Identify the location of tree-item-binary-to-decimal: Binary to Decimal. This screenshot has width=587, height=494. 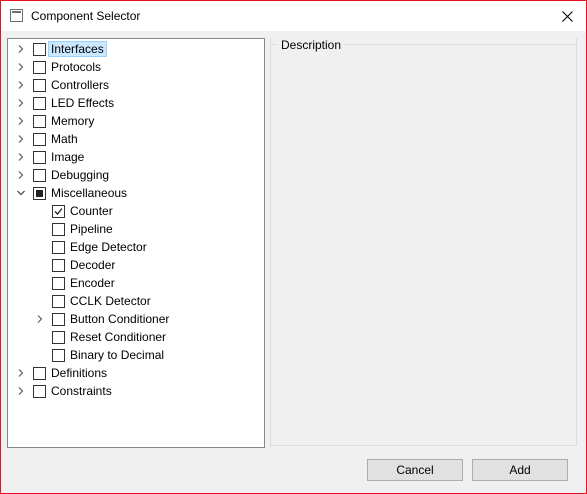
(133, 355).